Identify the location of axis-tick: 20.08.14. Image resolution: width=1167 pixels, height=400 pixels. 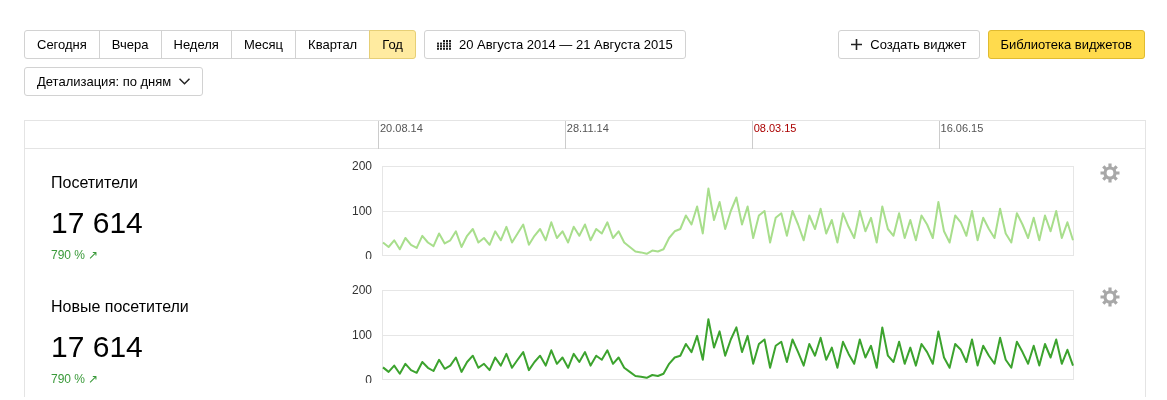
(400, 135).